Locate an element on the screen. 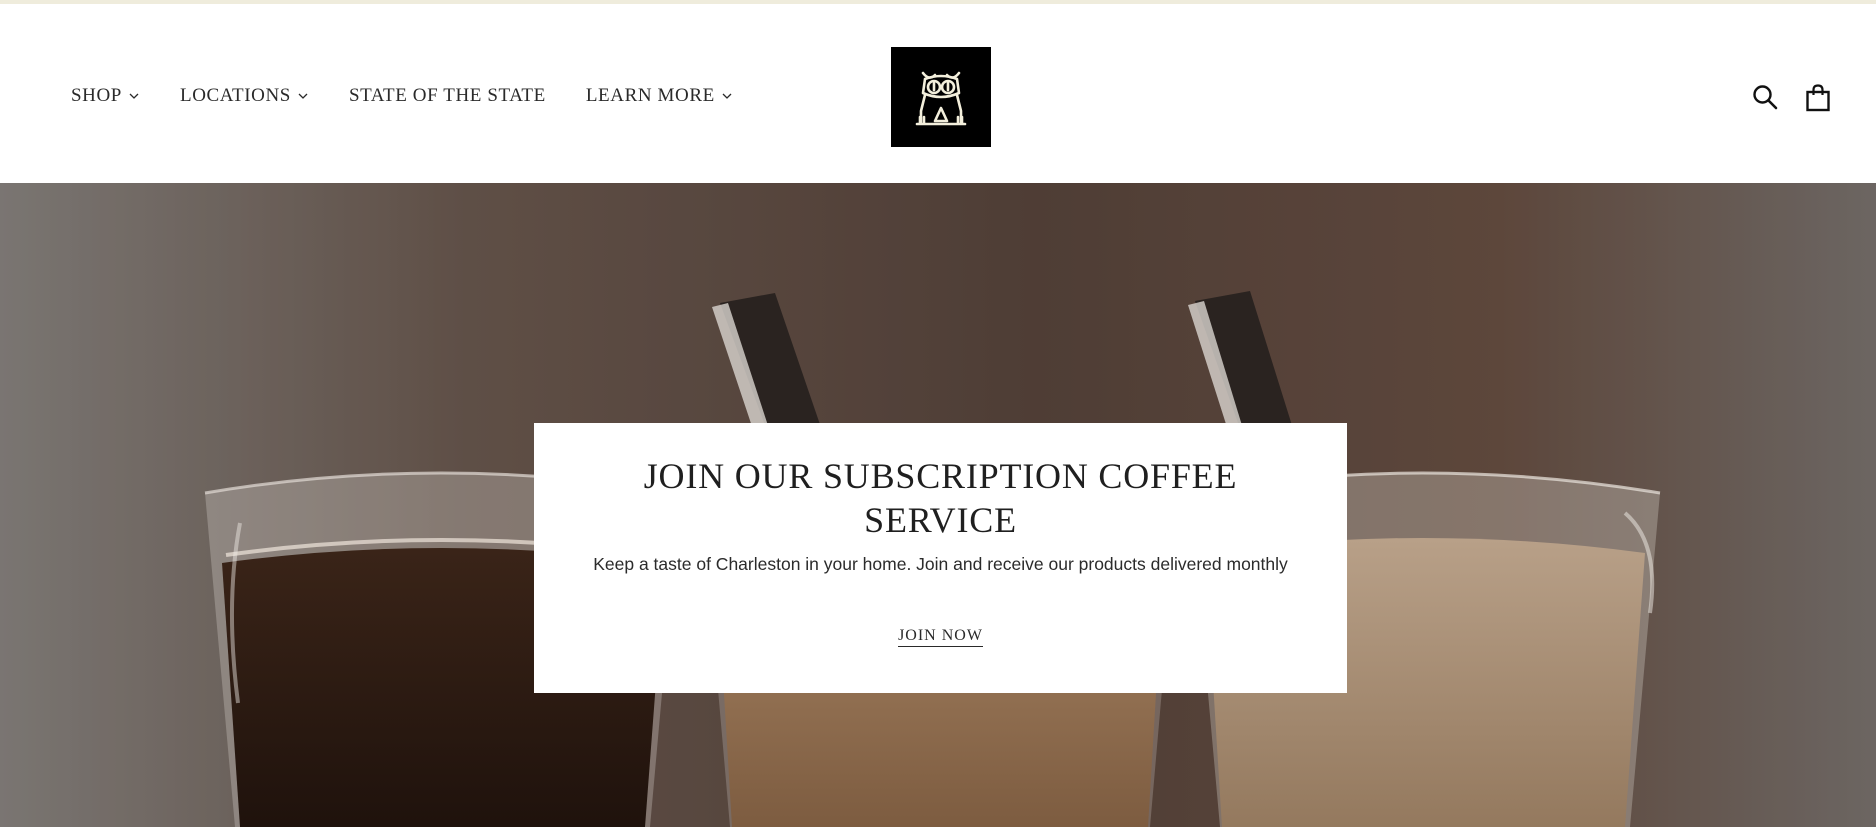 Image resolution: width=1876 pixels, height=827 pixels. owl-logo-graphic is located at coordinates (941, 98).